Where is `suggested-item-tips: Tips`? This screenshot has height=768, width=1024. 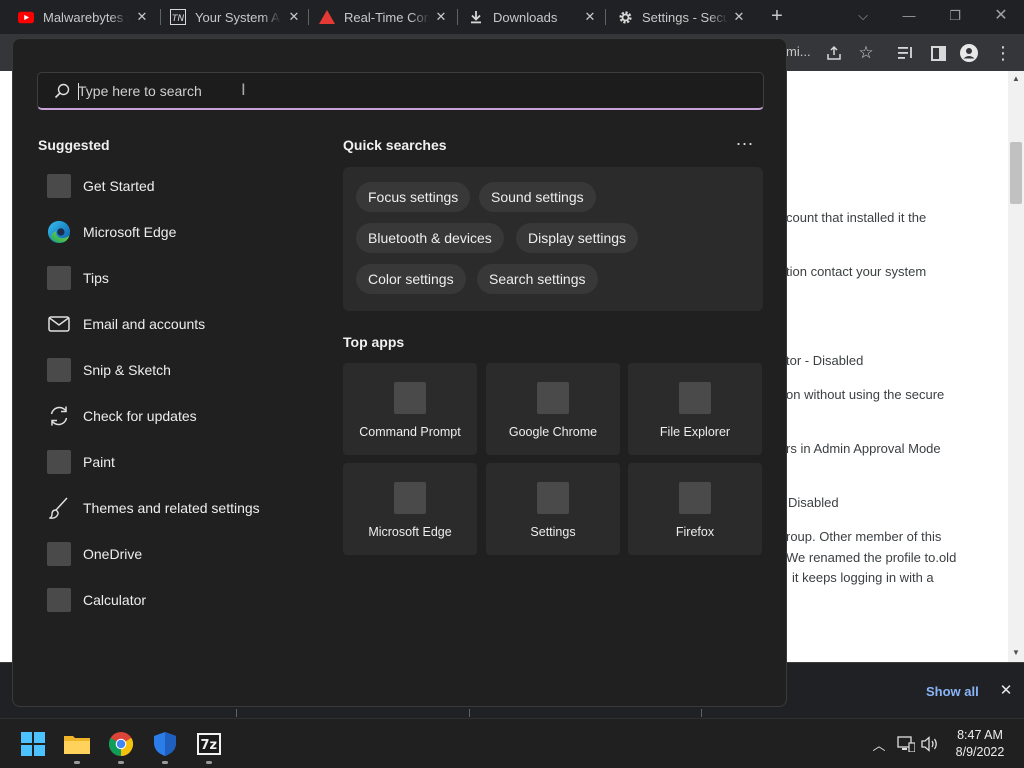
suggested-item-tips: Tips is located at coordinates (174, 278).